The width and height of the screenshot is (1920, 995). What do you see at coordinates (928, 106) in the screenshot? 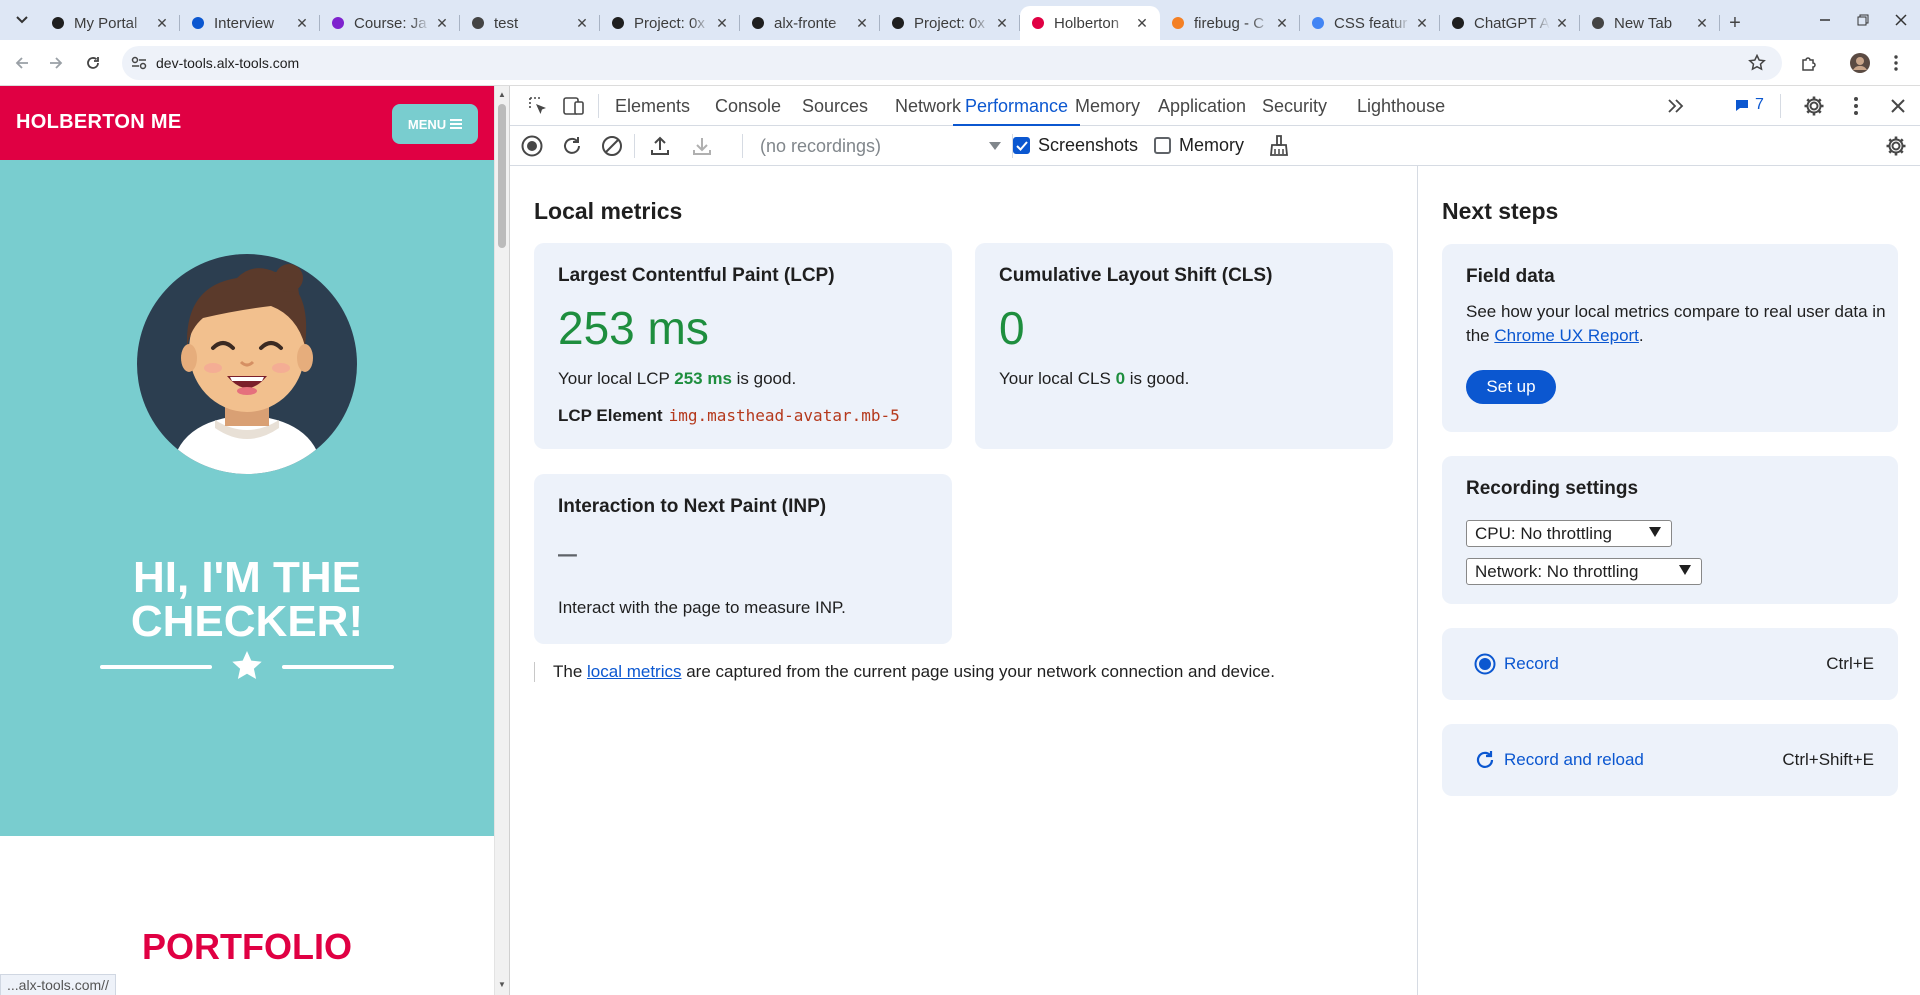
I see `devtools-tab-network: Network` at bounding box center [928, 106].